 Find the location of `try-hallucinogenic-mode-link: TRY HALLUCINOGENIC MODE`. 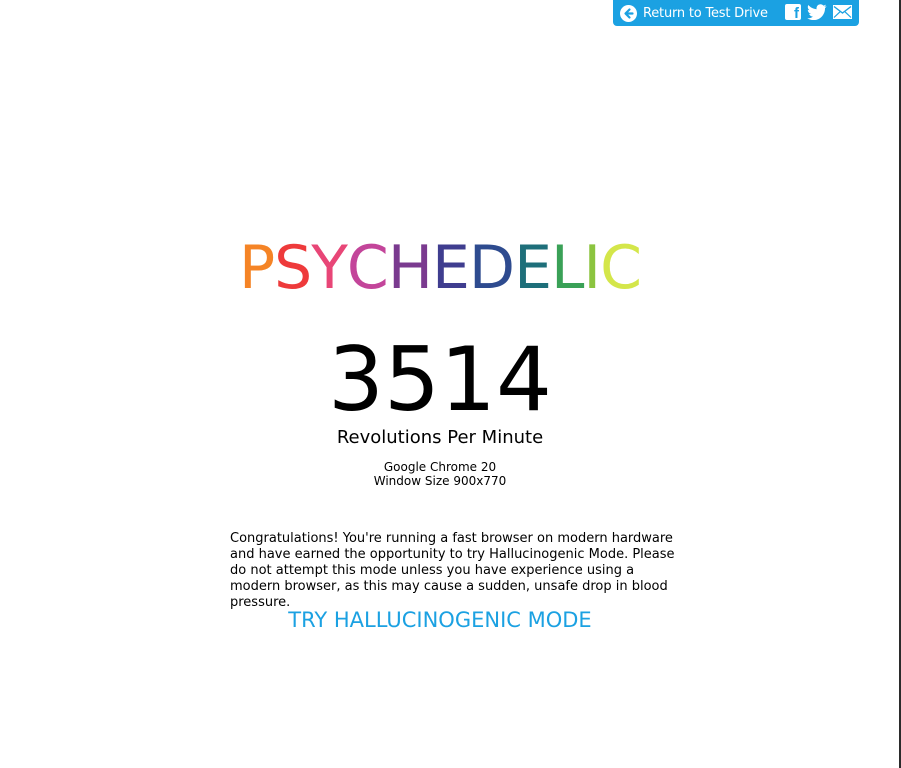

try-hallucinogenic-mode-link: TRY HALLUCINOGENIC MODE is located at coordinates (440, 620).